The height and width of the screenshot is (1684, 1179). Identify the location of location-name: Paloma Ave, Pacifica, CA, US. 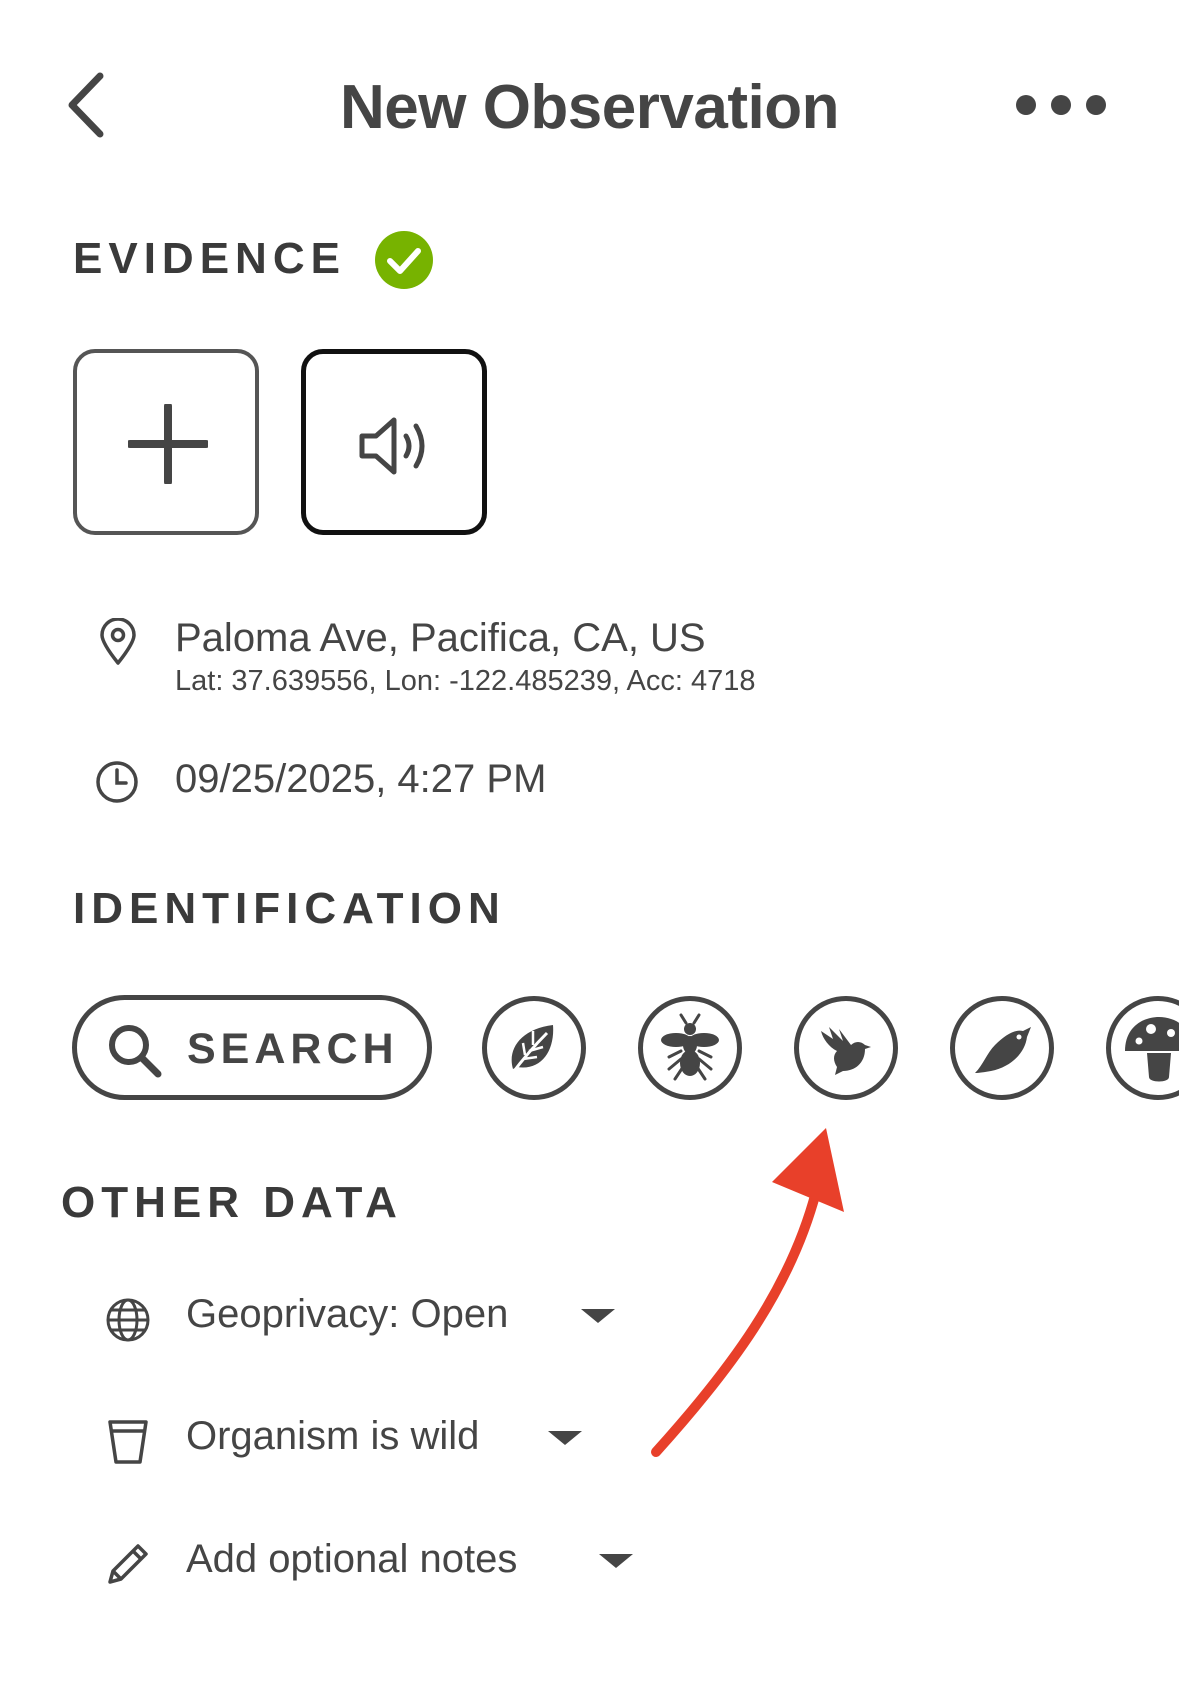
(440, 638).